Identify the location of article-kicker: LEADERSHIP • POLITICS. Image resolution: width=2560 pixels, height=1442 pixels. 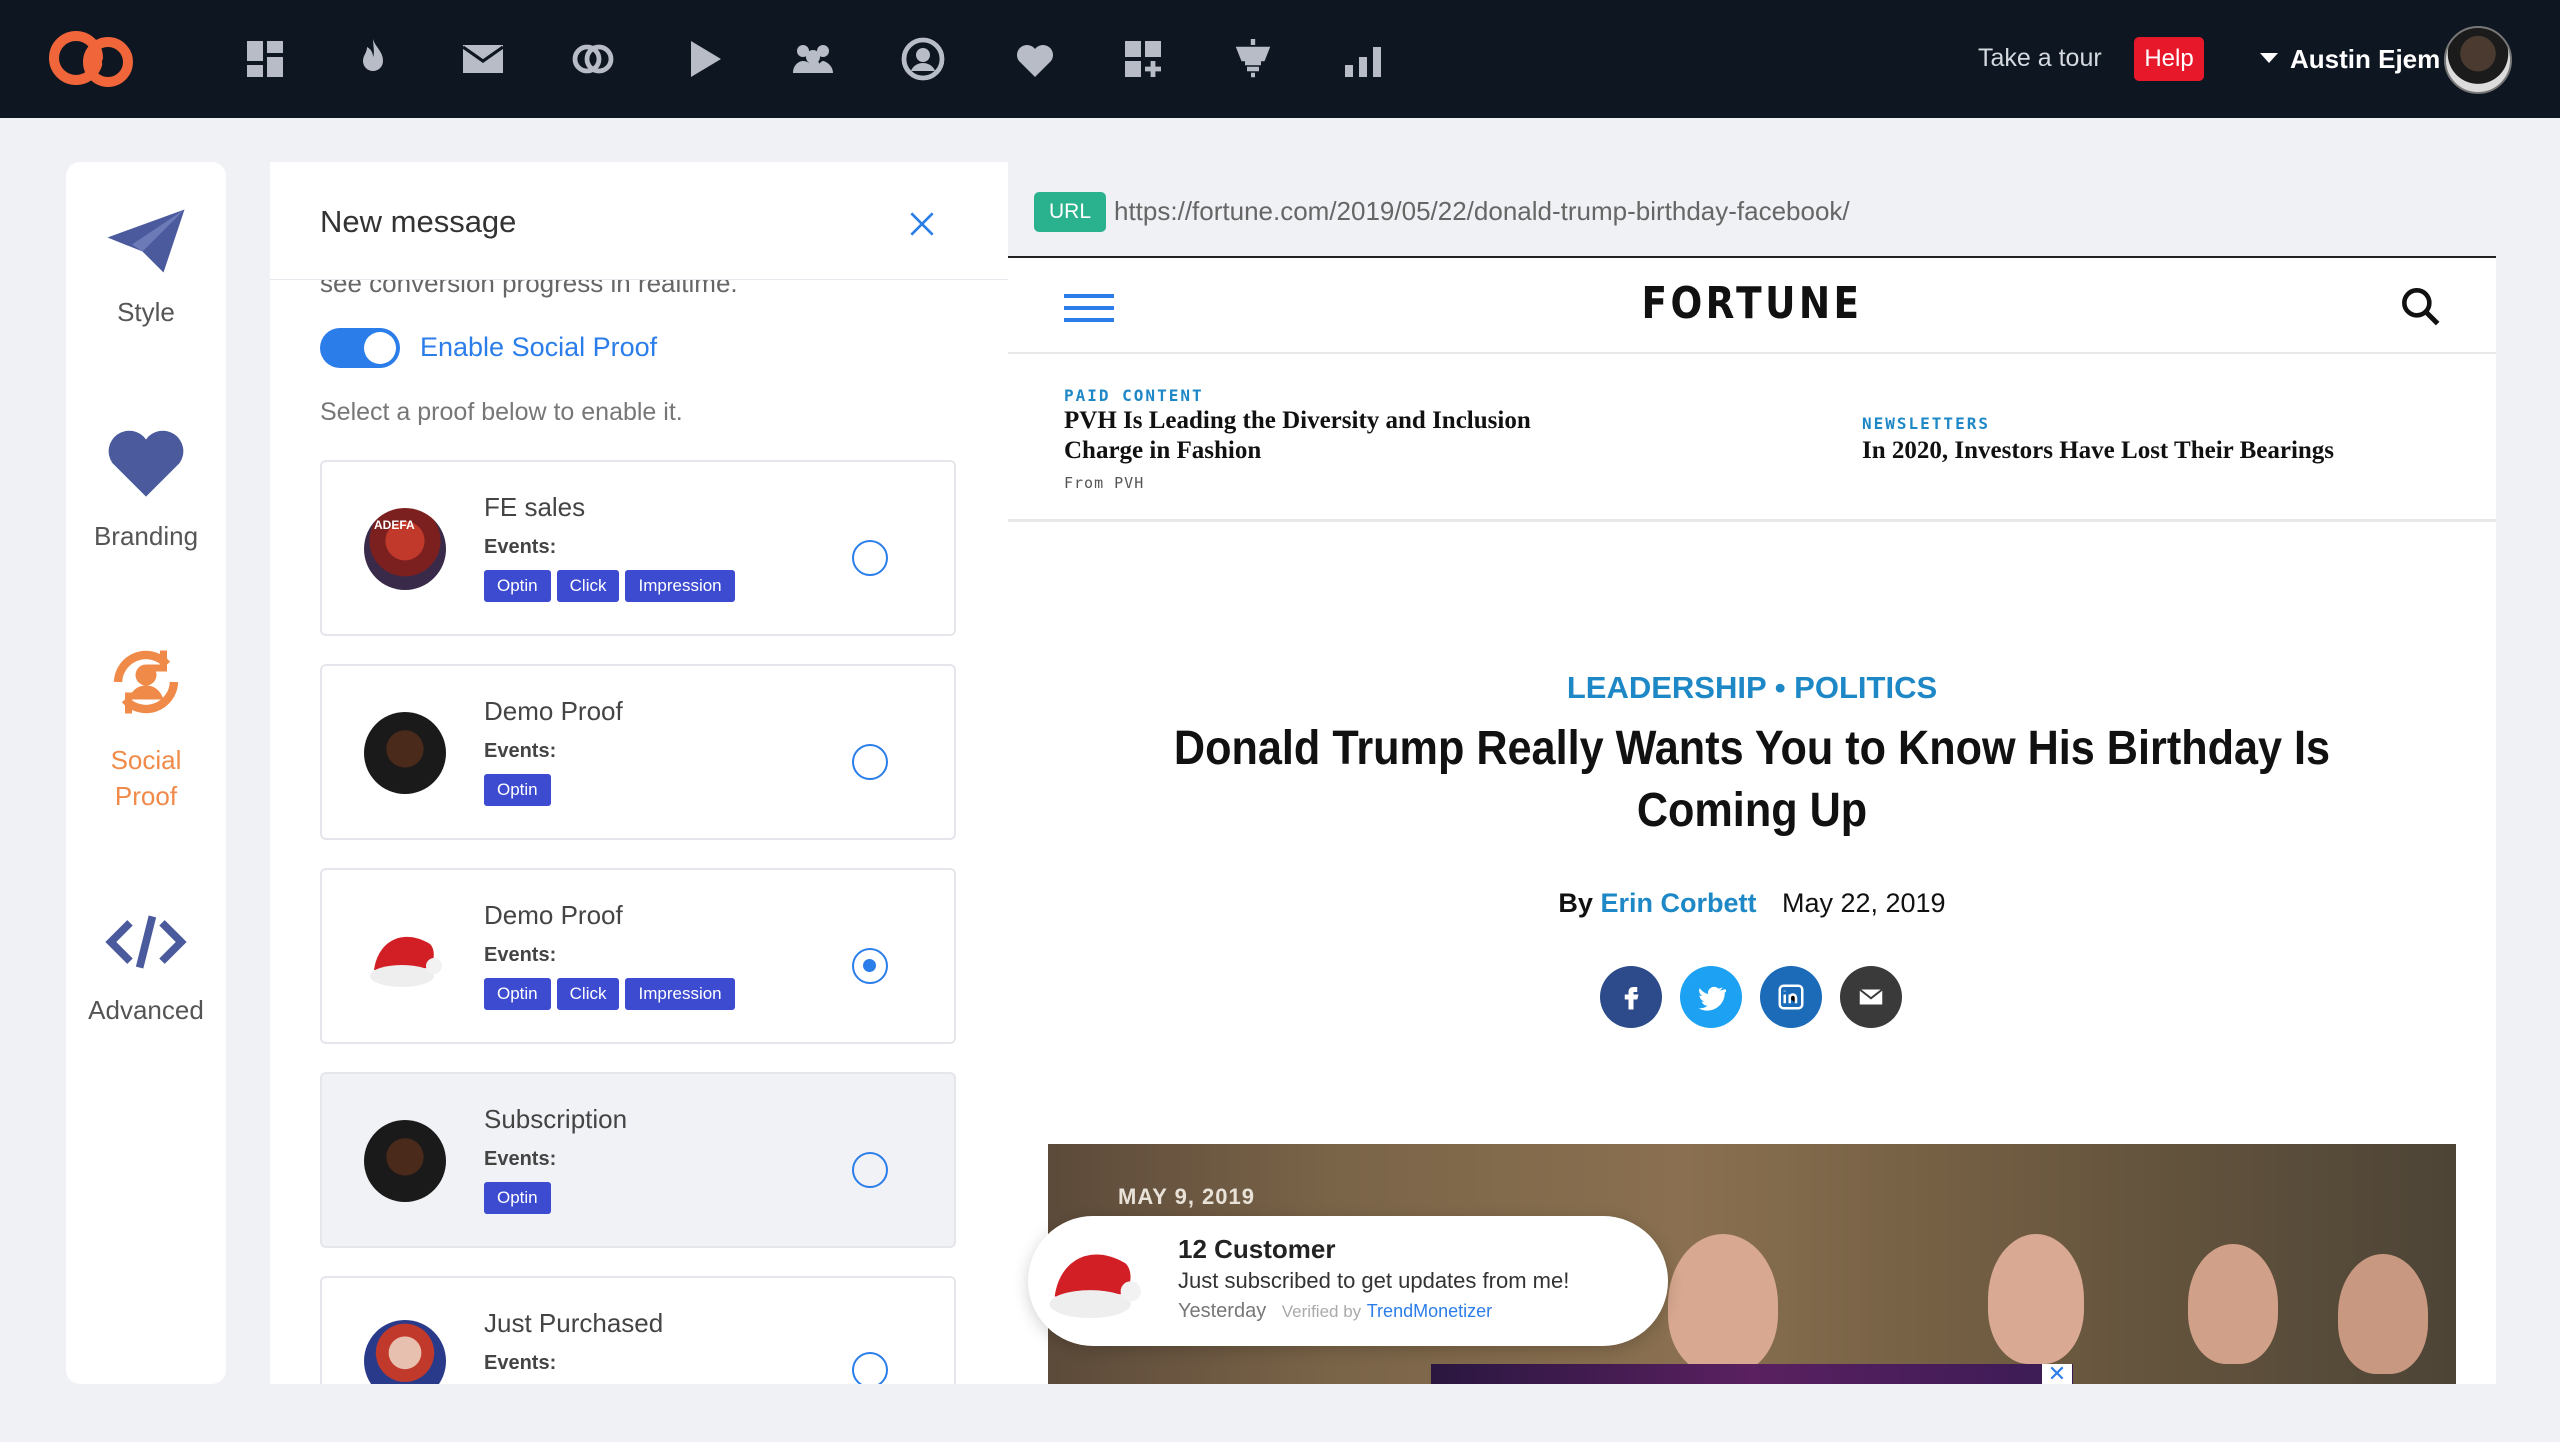
(1752, 688).